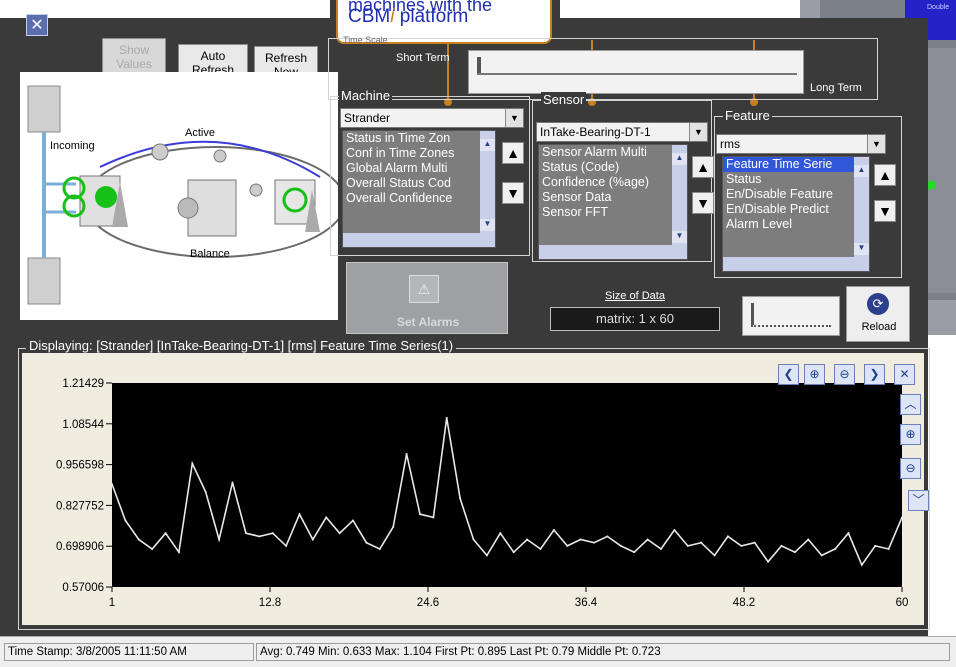 The height and width of the screenshot is (667, 956). Describe the element at coordinates (37, 25) in the screenshot. I see `close-button: ✕` at that location.